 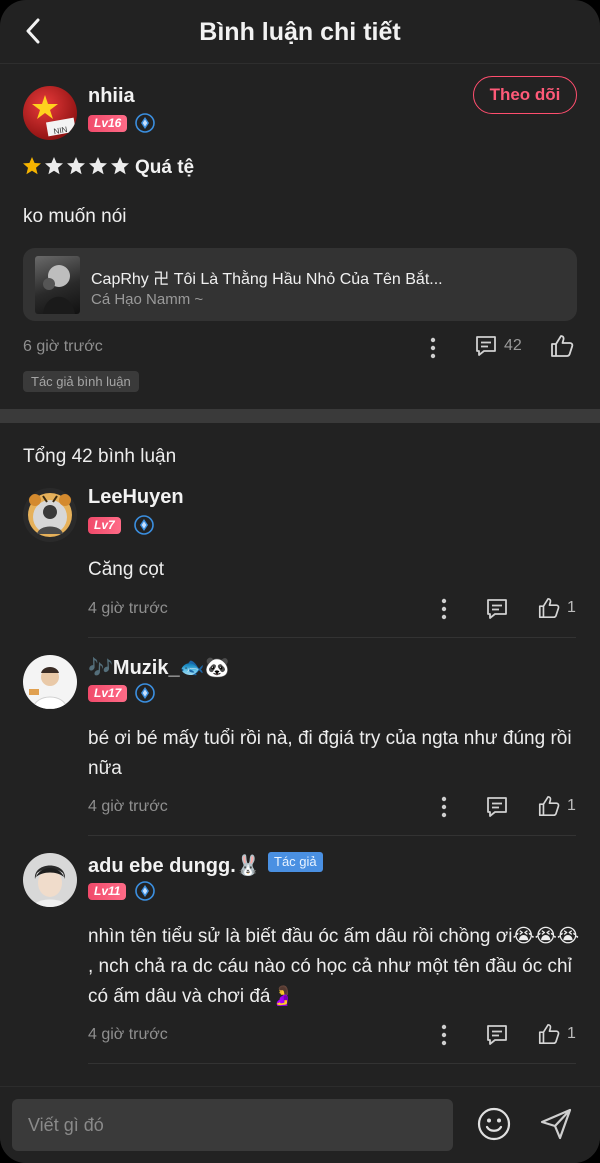 I want to click on review-time: 6 giờ trước, so click(x=63, y=346).